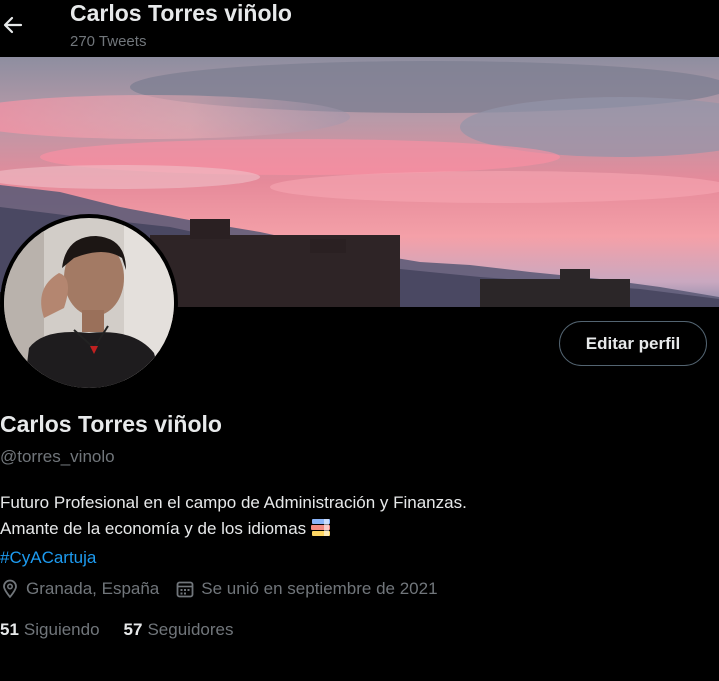 The image size is (719, 681). I want to click on followers-link: 57 Seguidores, so click(179, 630).